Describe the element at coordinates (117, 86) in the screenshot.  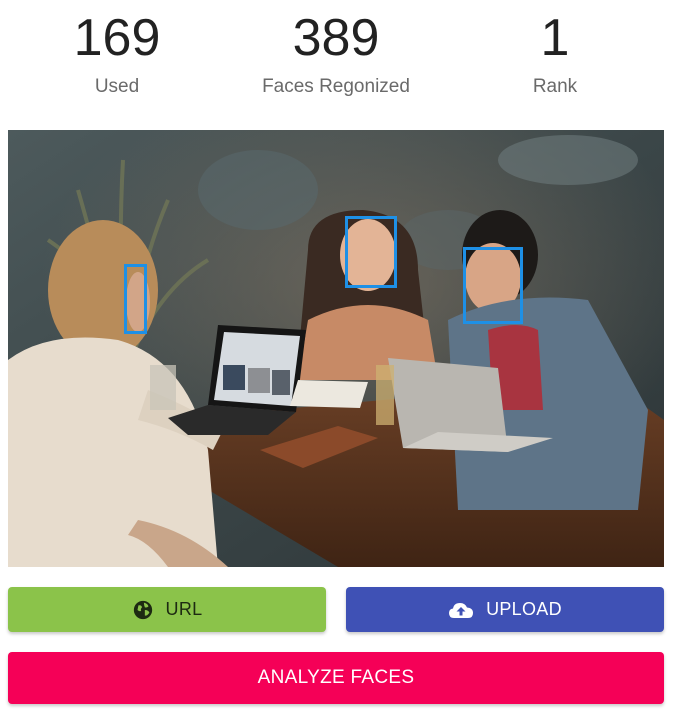
I see `used-label: Used` at that location.